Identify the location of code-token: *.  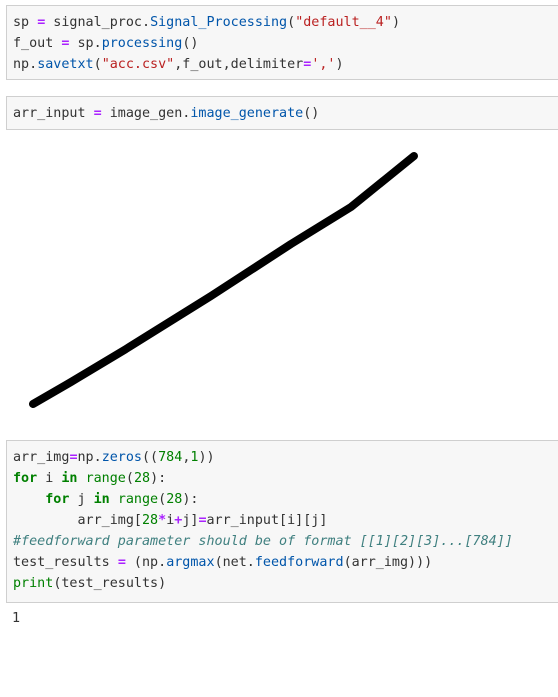
(162, 520).